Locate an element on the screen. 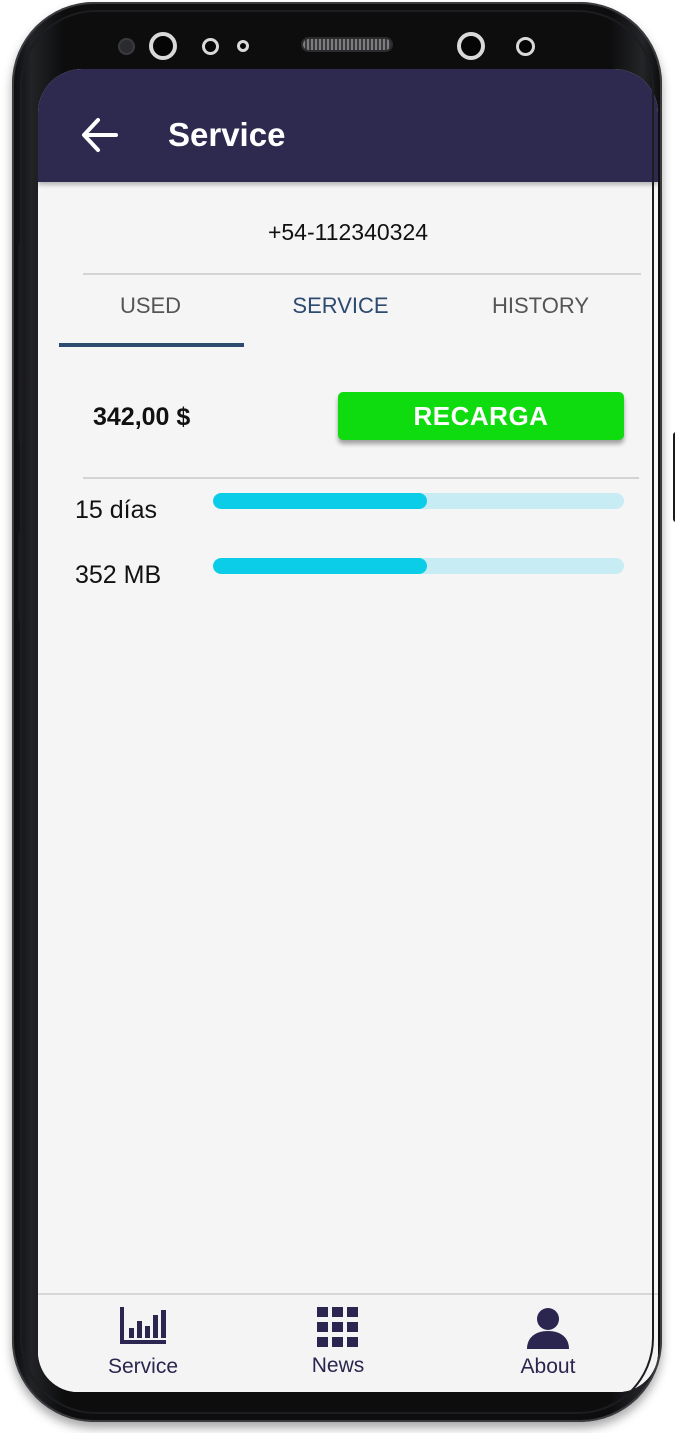  data-progress-bar is located at coordinates (418, 566).